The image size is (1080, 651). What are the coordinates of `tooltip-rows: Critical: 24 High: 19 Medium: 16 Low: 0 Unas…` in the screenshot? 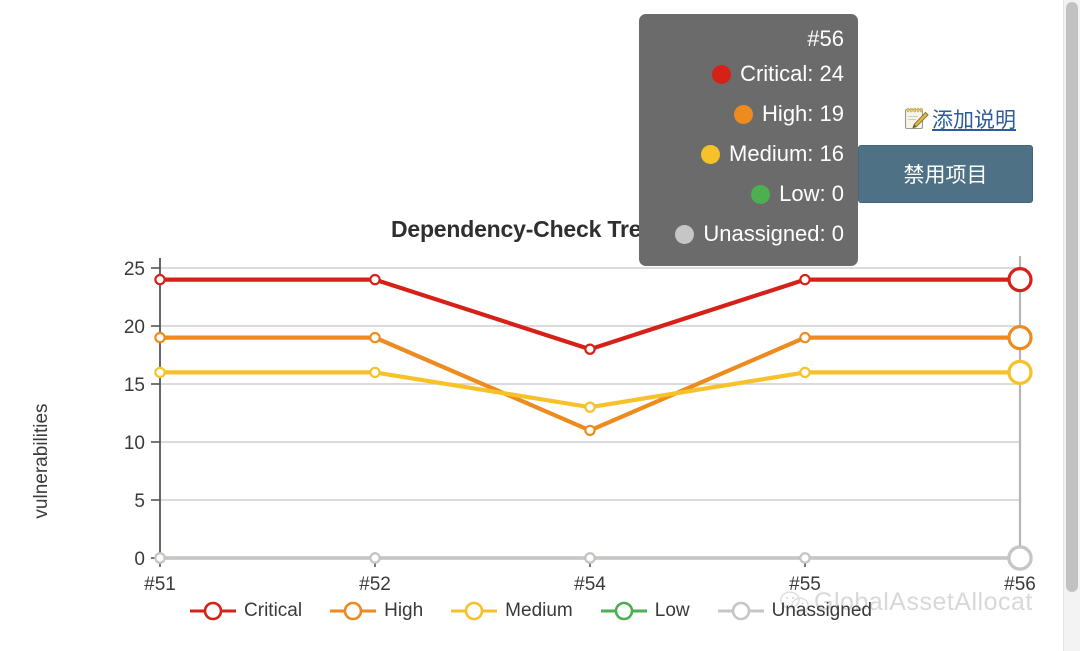 It's located at (748, 154).